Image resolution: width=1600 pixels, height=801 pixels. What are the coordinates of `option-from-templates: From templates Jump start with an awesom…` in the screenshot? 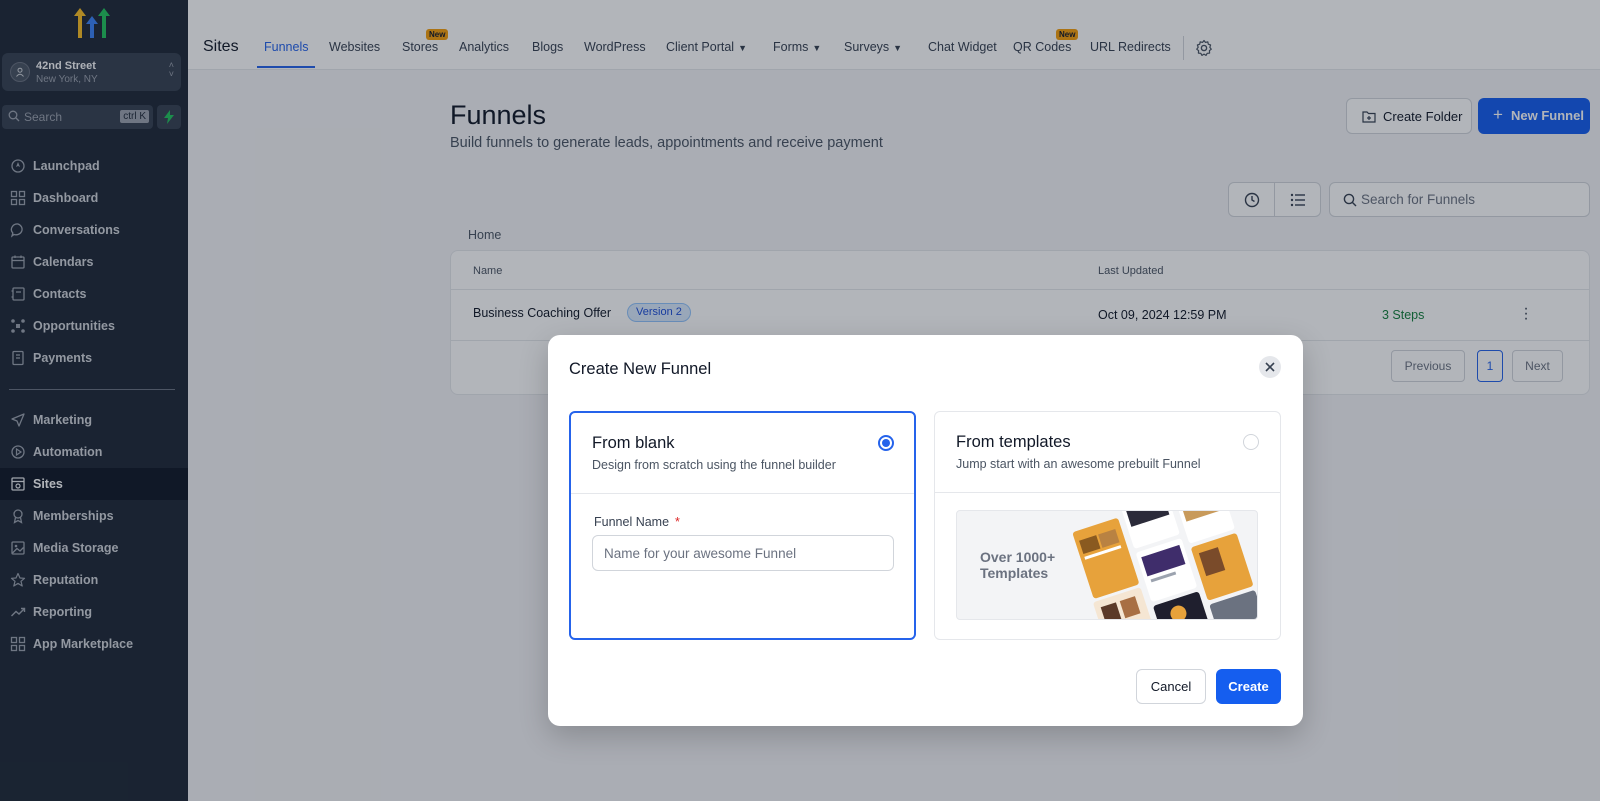 It's located at (1107, 525).